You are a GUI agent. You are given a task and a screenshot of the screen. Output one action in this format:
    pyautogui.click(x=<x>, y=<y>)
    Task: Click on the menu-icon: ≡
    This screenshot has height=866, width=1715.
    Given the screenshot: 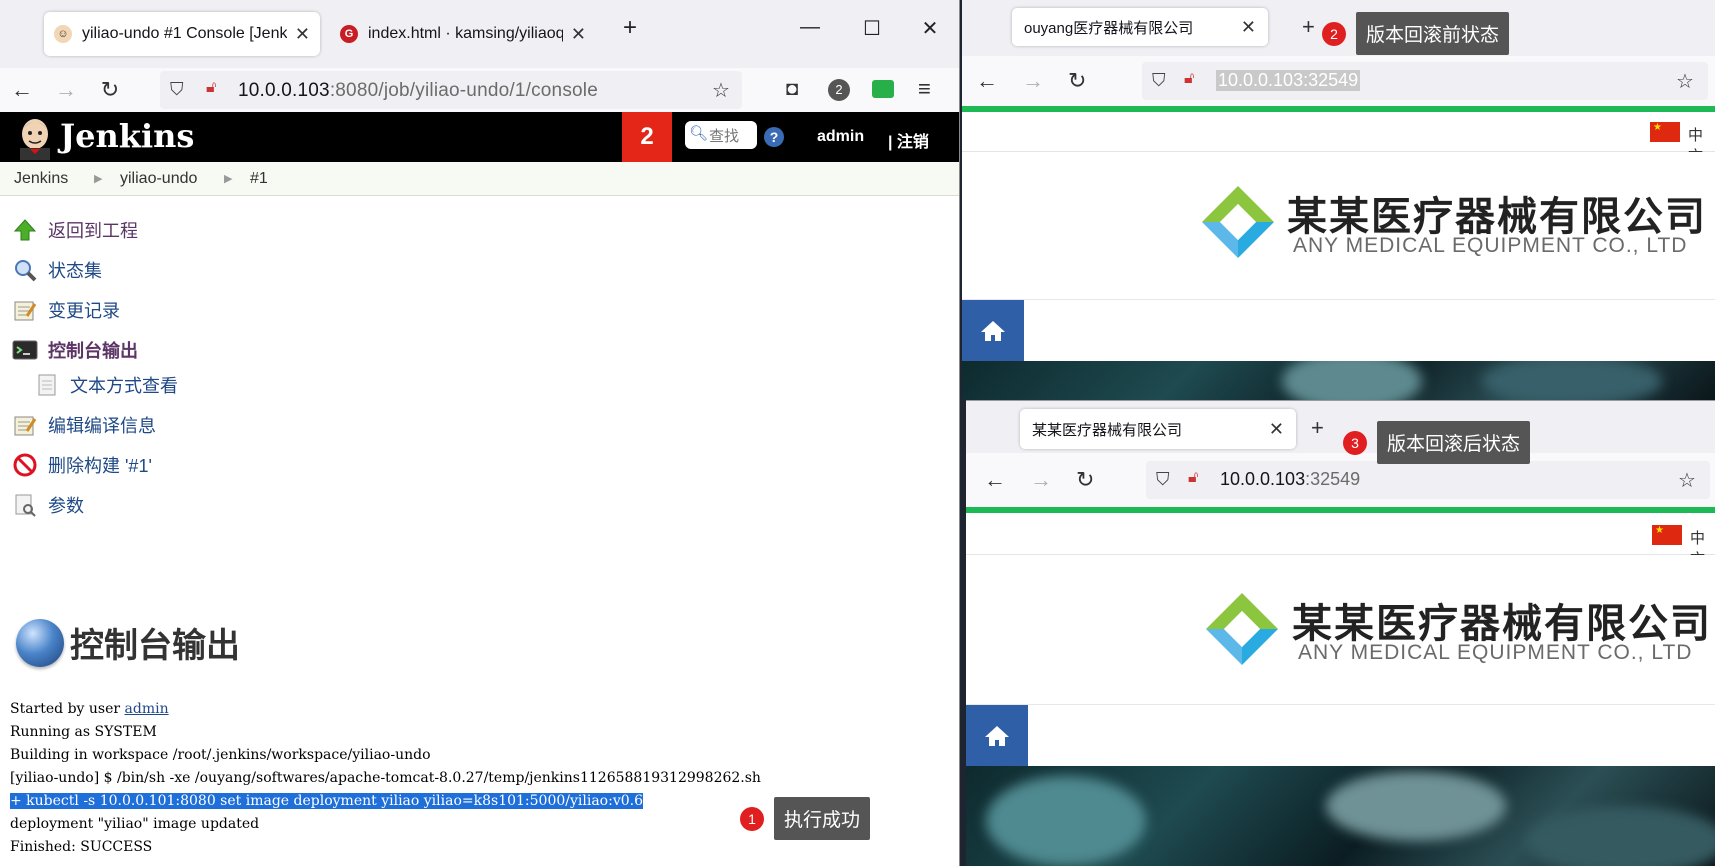 What is the action you would take?
    pyautogui.click(x=924, y=89)
    